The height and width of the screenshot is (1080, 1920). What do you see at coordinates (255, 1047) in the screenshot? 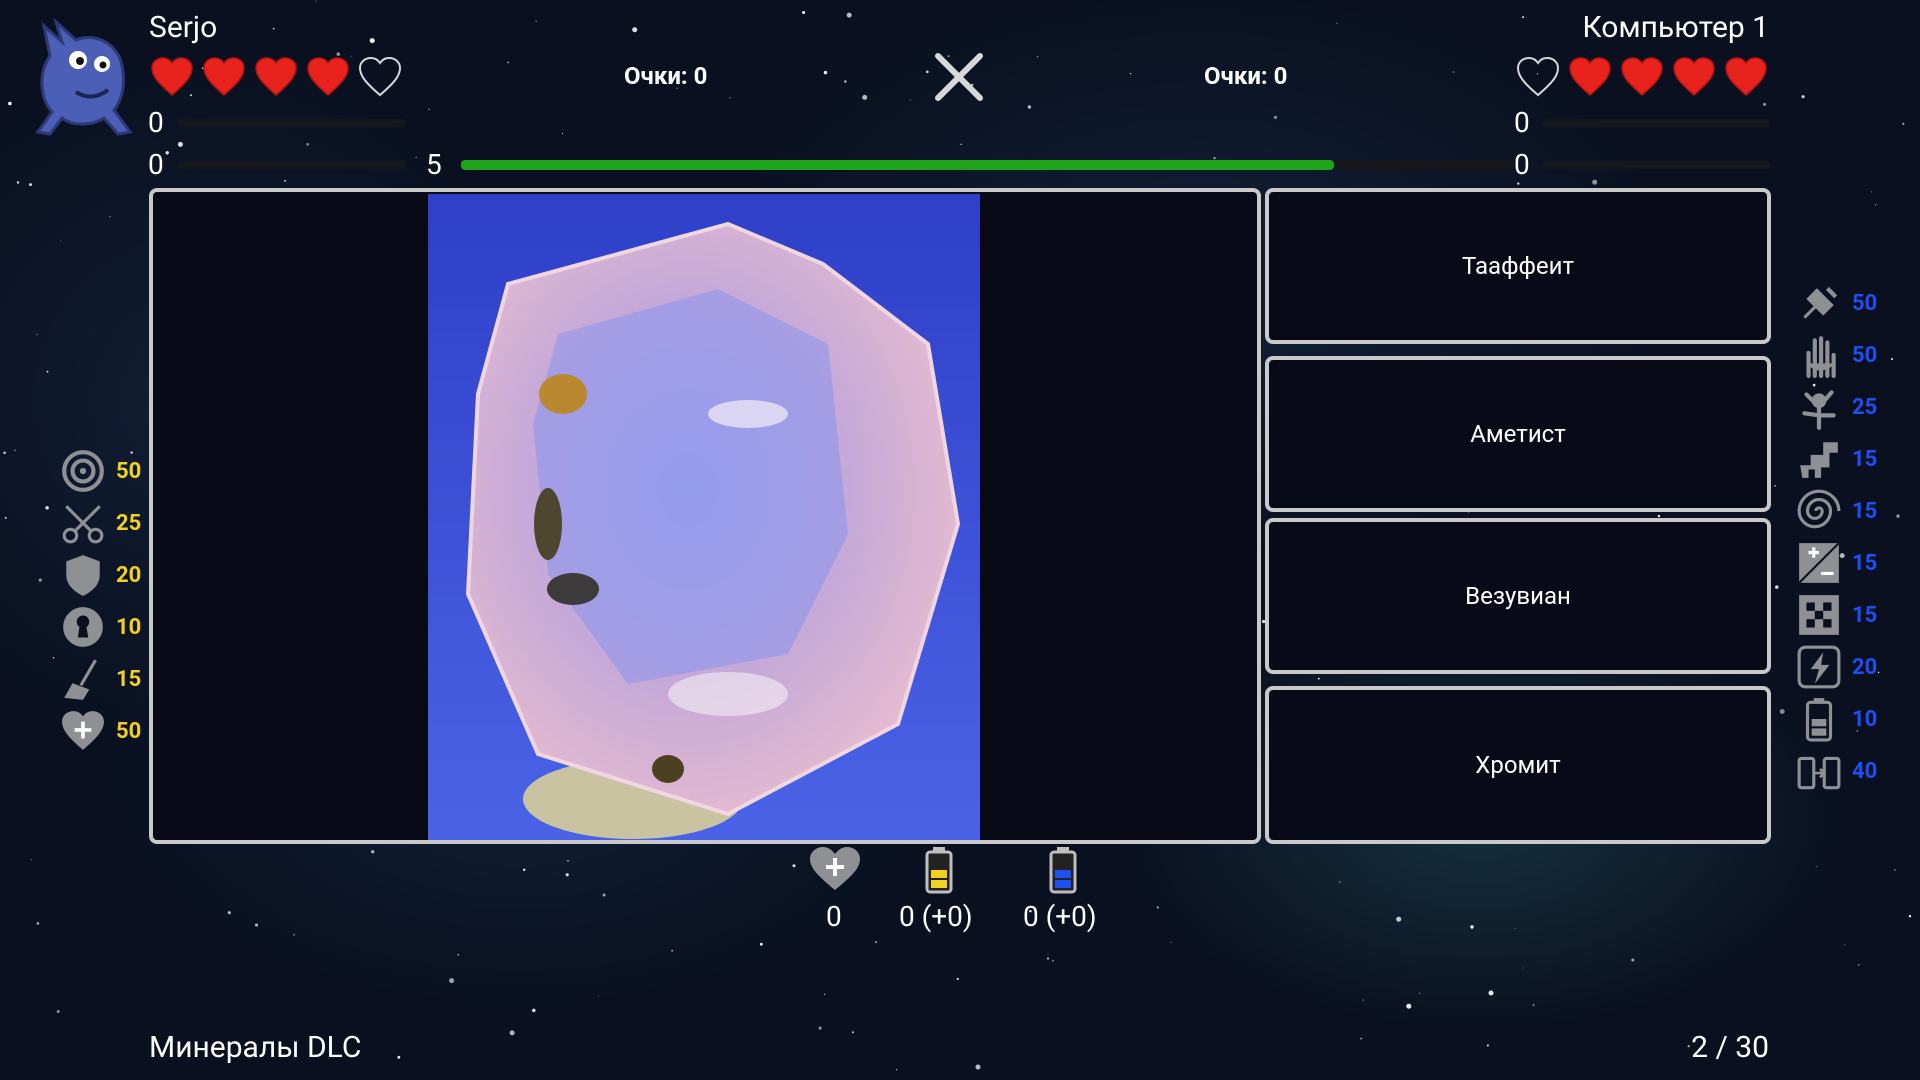
I see `category-label: Минералы DLC` at bounding box center [255, 1047].